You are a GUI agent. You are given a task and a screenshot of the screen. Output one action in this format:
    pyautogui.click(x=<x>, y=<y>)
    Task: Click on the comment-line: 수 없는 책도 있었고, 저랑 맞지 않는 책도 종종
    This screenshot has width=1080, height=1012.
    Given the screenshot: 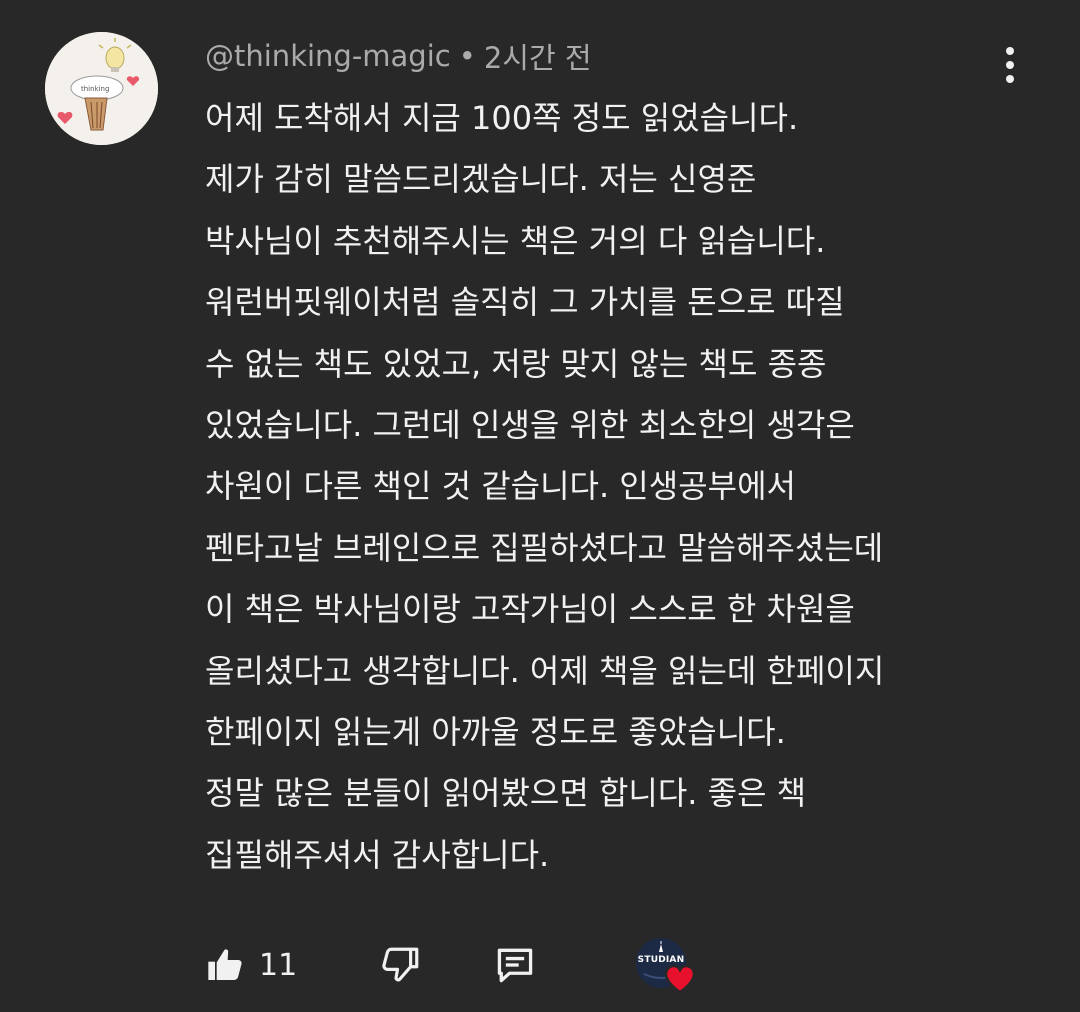 What is the action you would take?
    pyautogui.click(x=516, y=363)
    